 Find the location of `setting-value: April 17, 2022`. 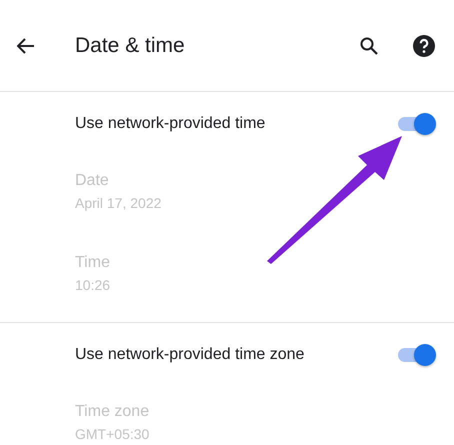

setting-value: April 17, 2022 is located at coordinates (118, 202).